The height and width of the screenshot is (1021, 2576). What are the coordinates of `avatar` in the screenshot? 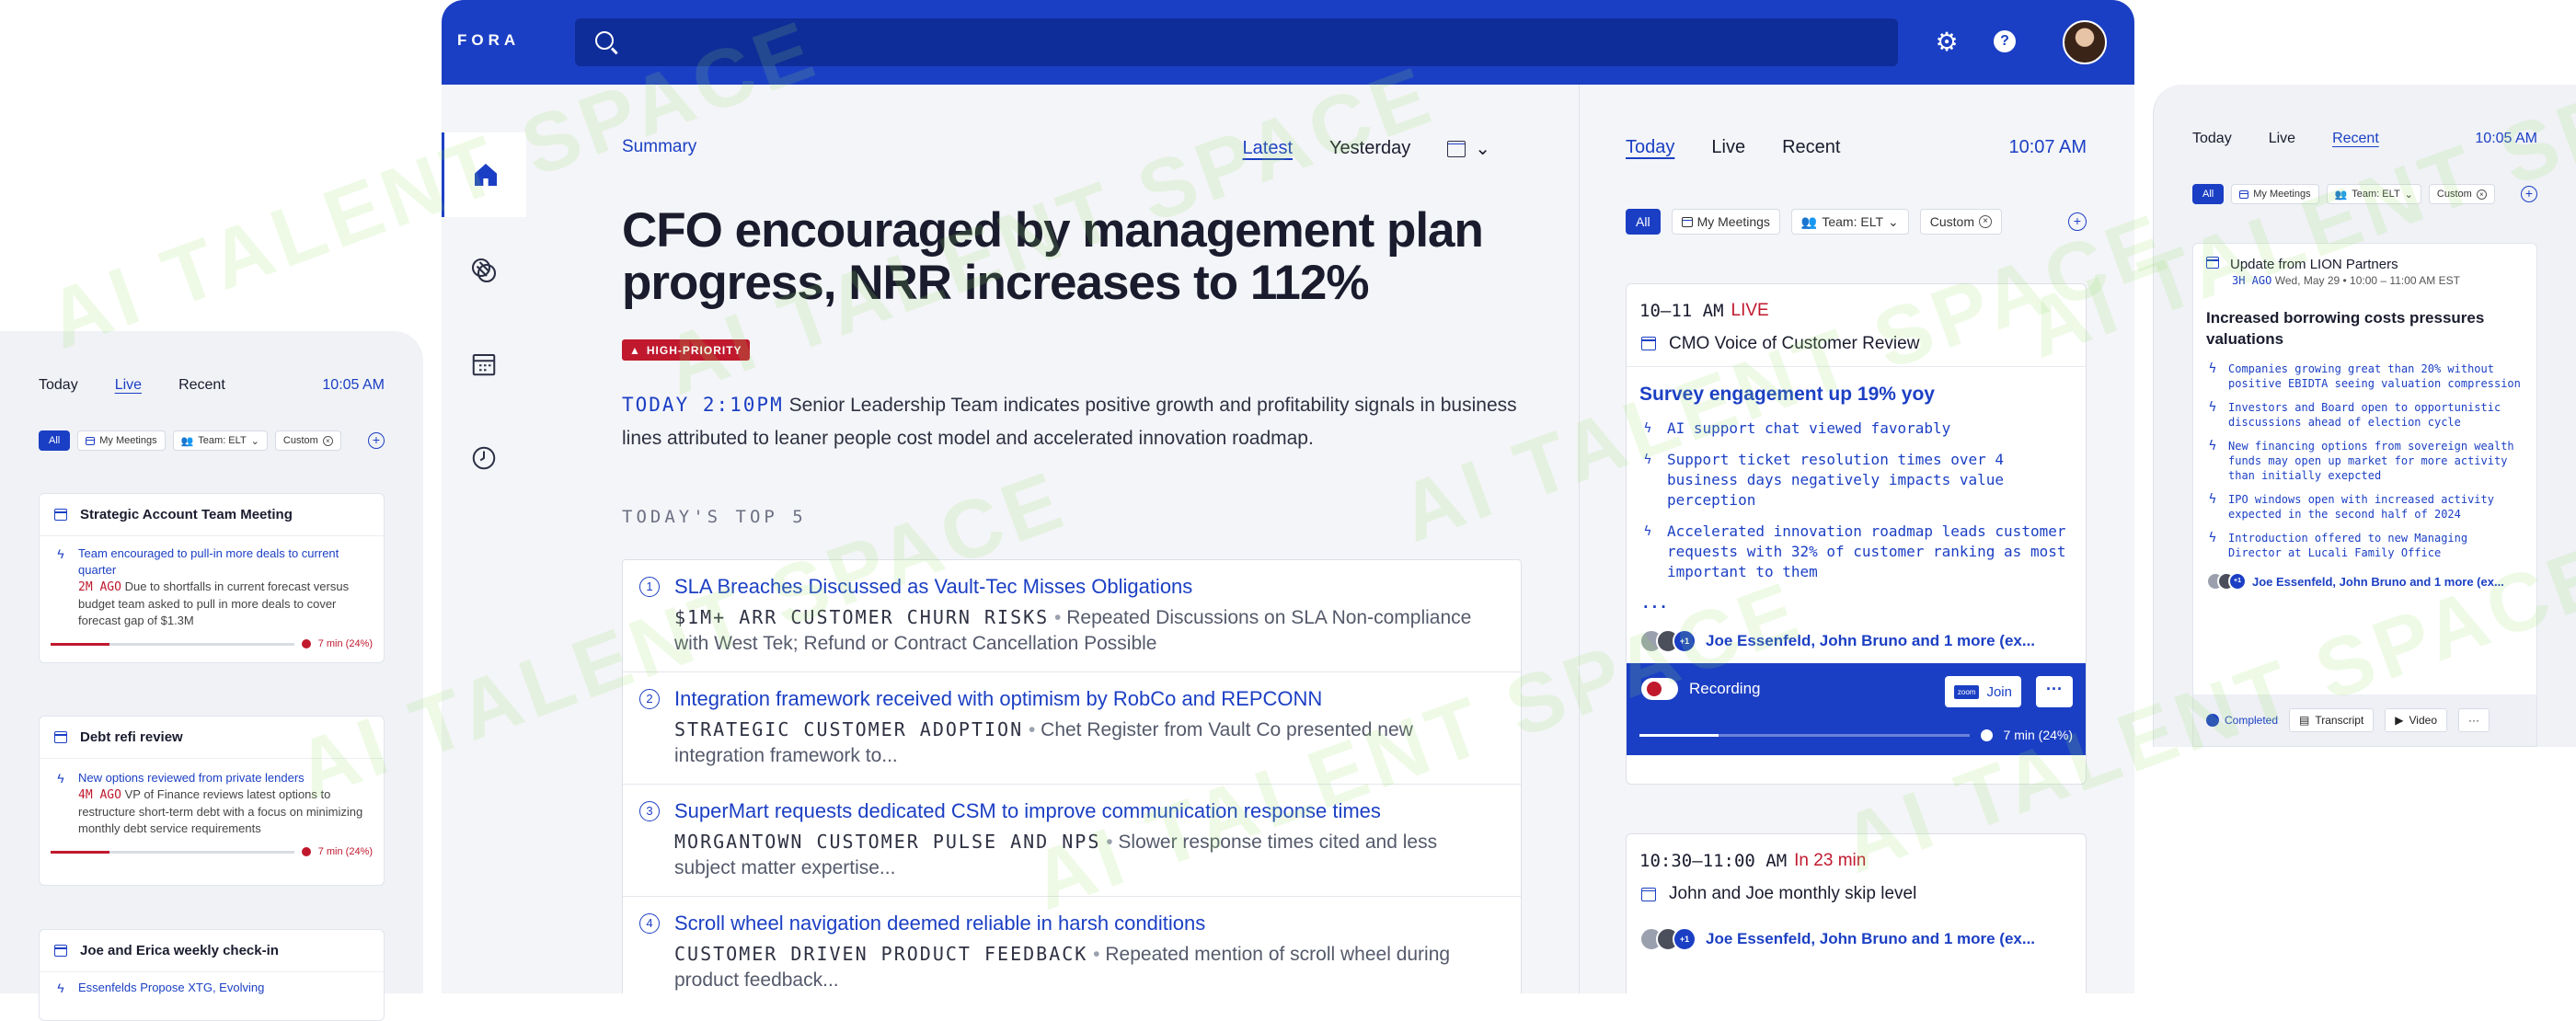 It's located at (2085, 42).